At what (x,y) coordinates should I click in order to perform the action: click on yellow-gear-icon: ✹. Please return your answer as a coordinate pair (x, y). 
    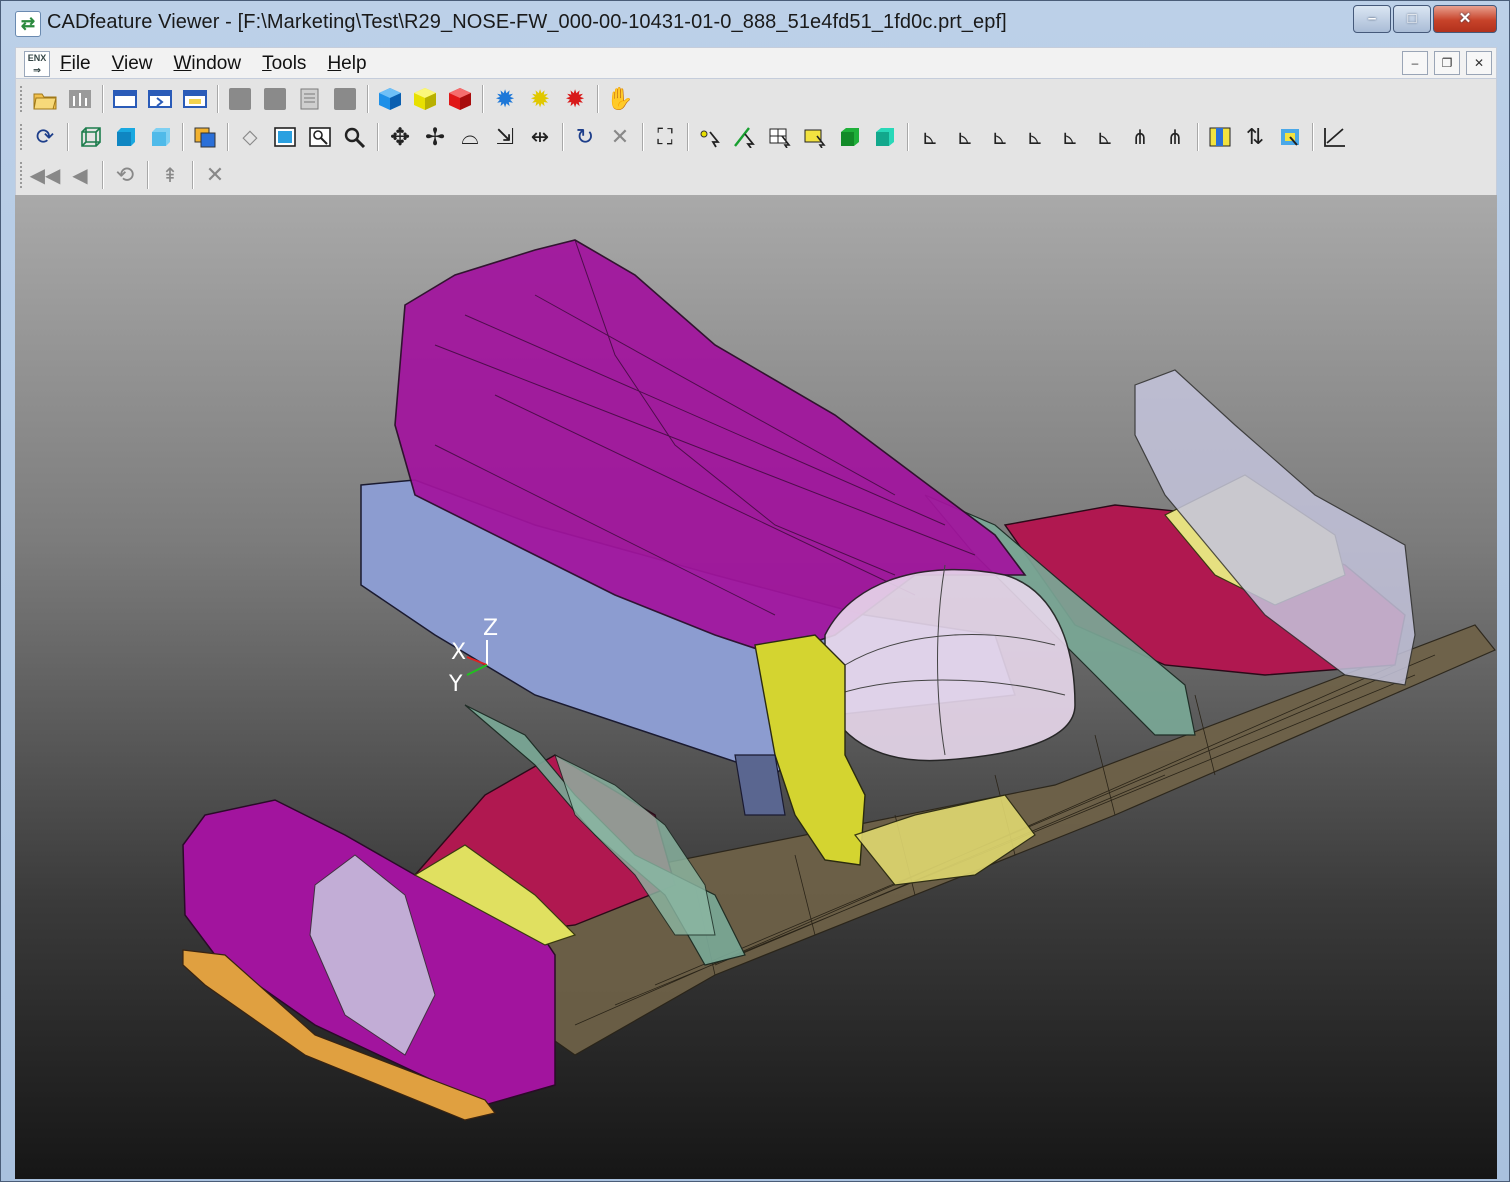
    Looking at the image, I should click on (540, 99).